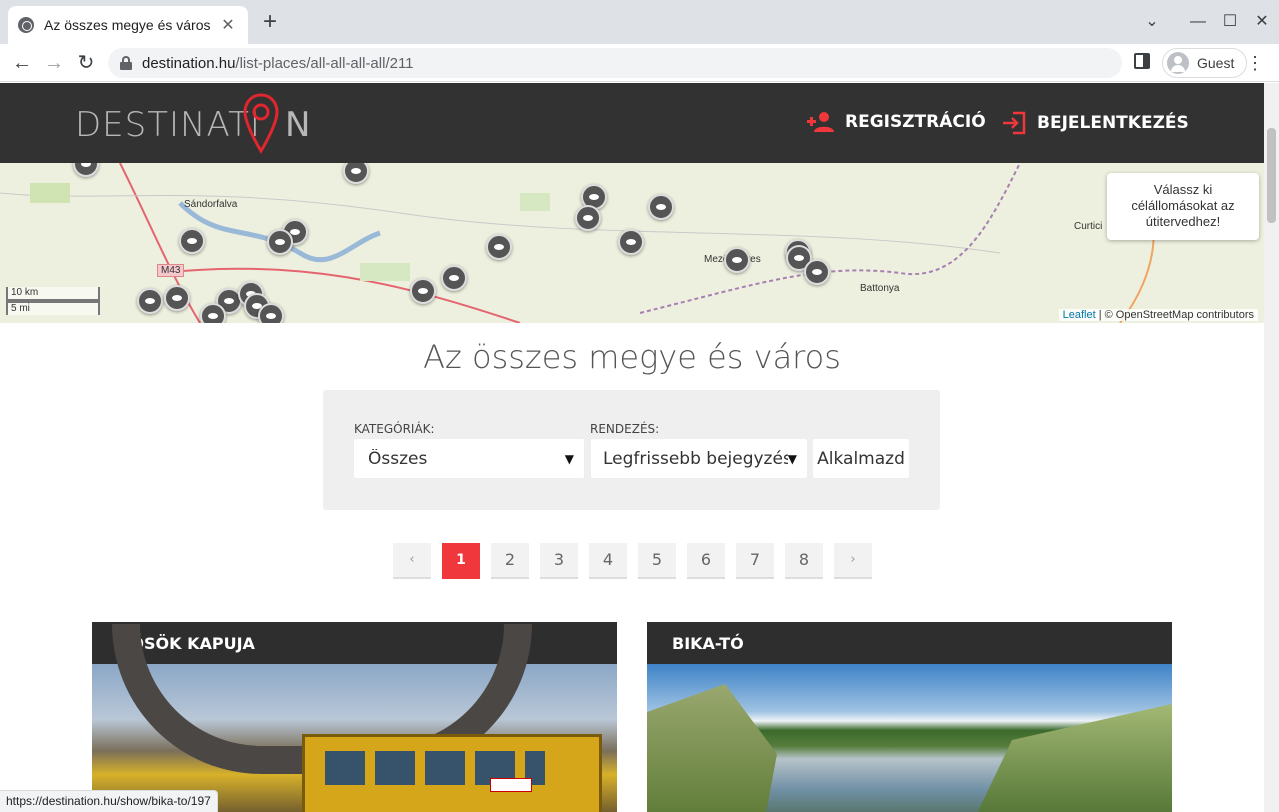 The image size is (1279, 812). I want to click on register-link: REGISZTRÁCIÓ, so click(896, 122).